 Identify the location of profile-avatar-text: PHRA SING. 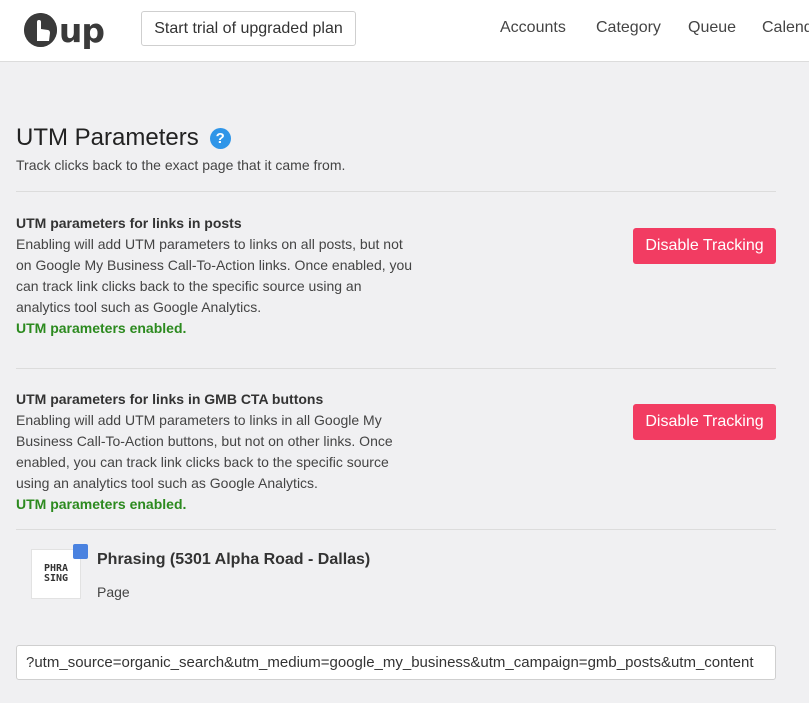
(56, 573).